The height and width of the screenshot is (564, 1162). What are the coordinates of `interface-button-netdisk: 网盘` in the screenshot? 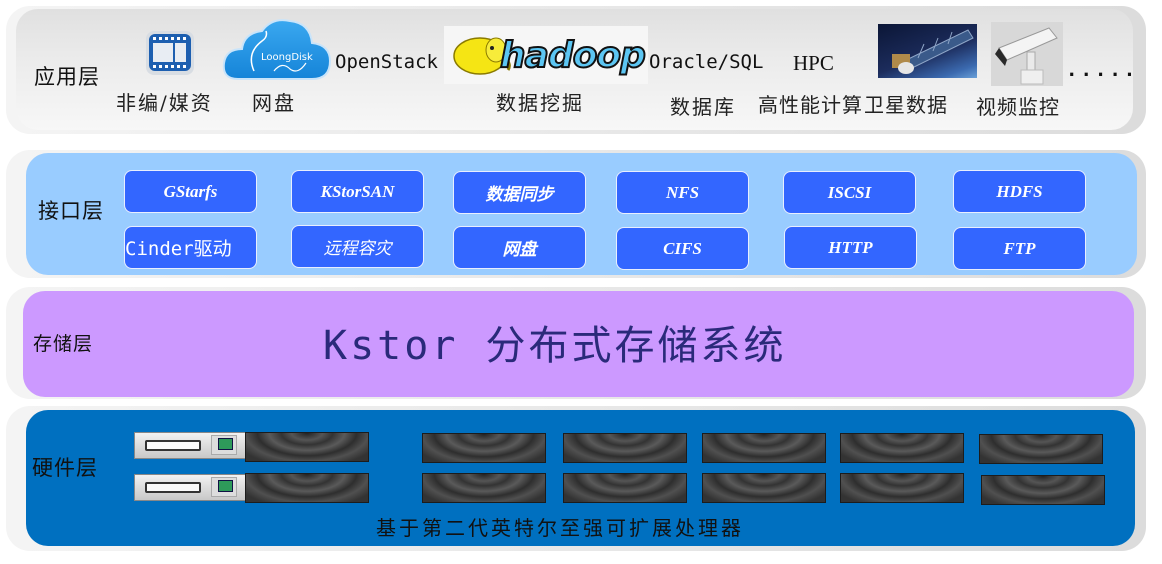 It's located at (519, 247).